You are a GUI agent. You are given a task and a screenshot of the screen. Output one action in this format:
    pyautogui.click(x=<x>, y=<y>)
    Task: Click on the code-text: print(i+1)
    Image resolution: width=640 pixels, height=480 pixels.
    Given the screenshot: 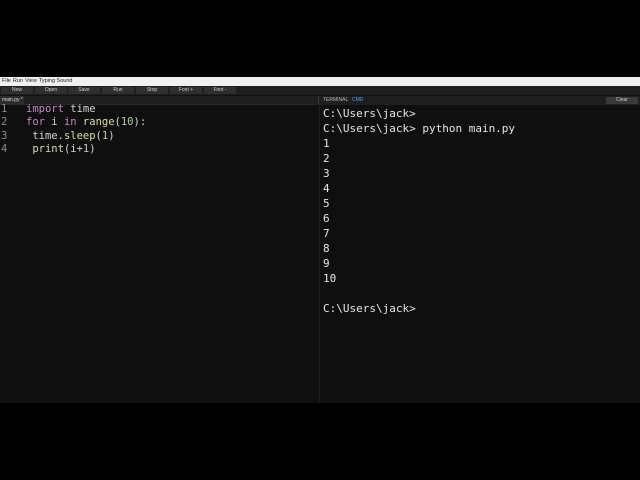 What is the action you would take?
    pyautogui.click(x=61, y=149)
    